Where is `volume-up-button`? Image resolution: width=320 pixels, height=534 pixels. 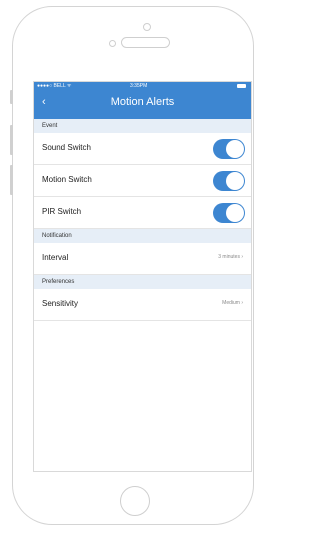
volume-up-button is located at coordinates (11, 140).